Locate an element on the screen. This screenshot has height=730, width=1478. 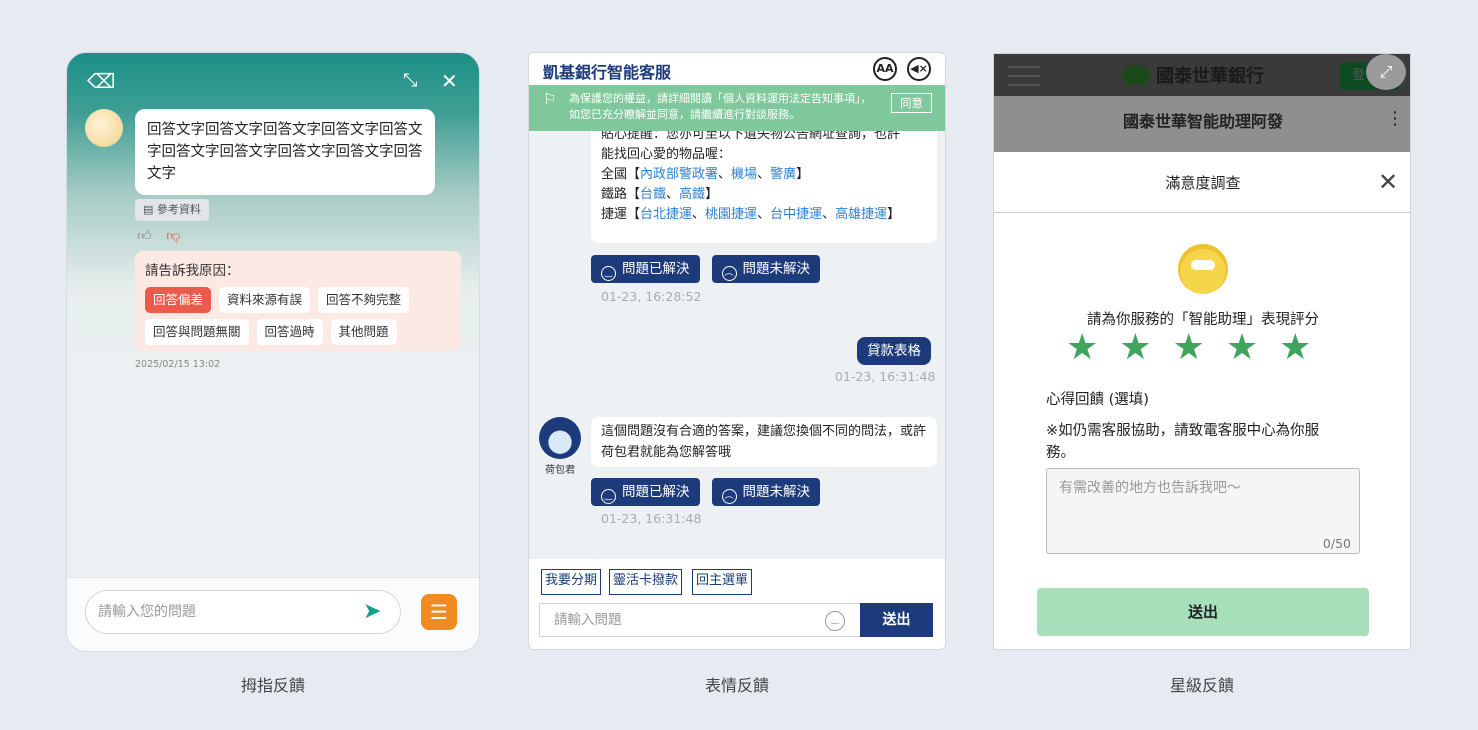
agree-button: 同意 is located at coordinates (911, 103).